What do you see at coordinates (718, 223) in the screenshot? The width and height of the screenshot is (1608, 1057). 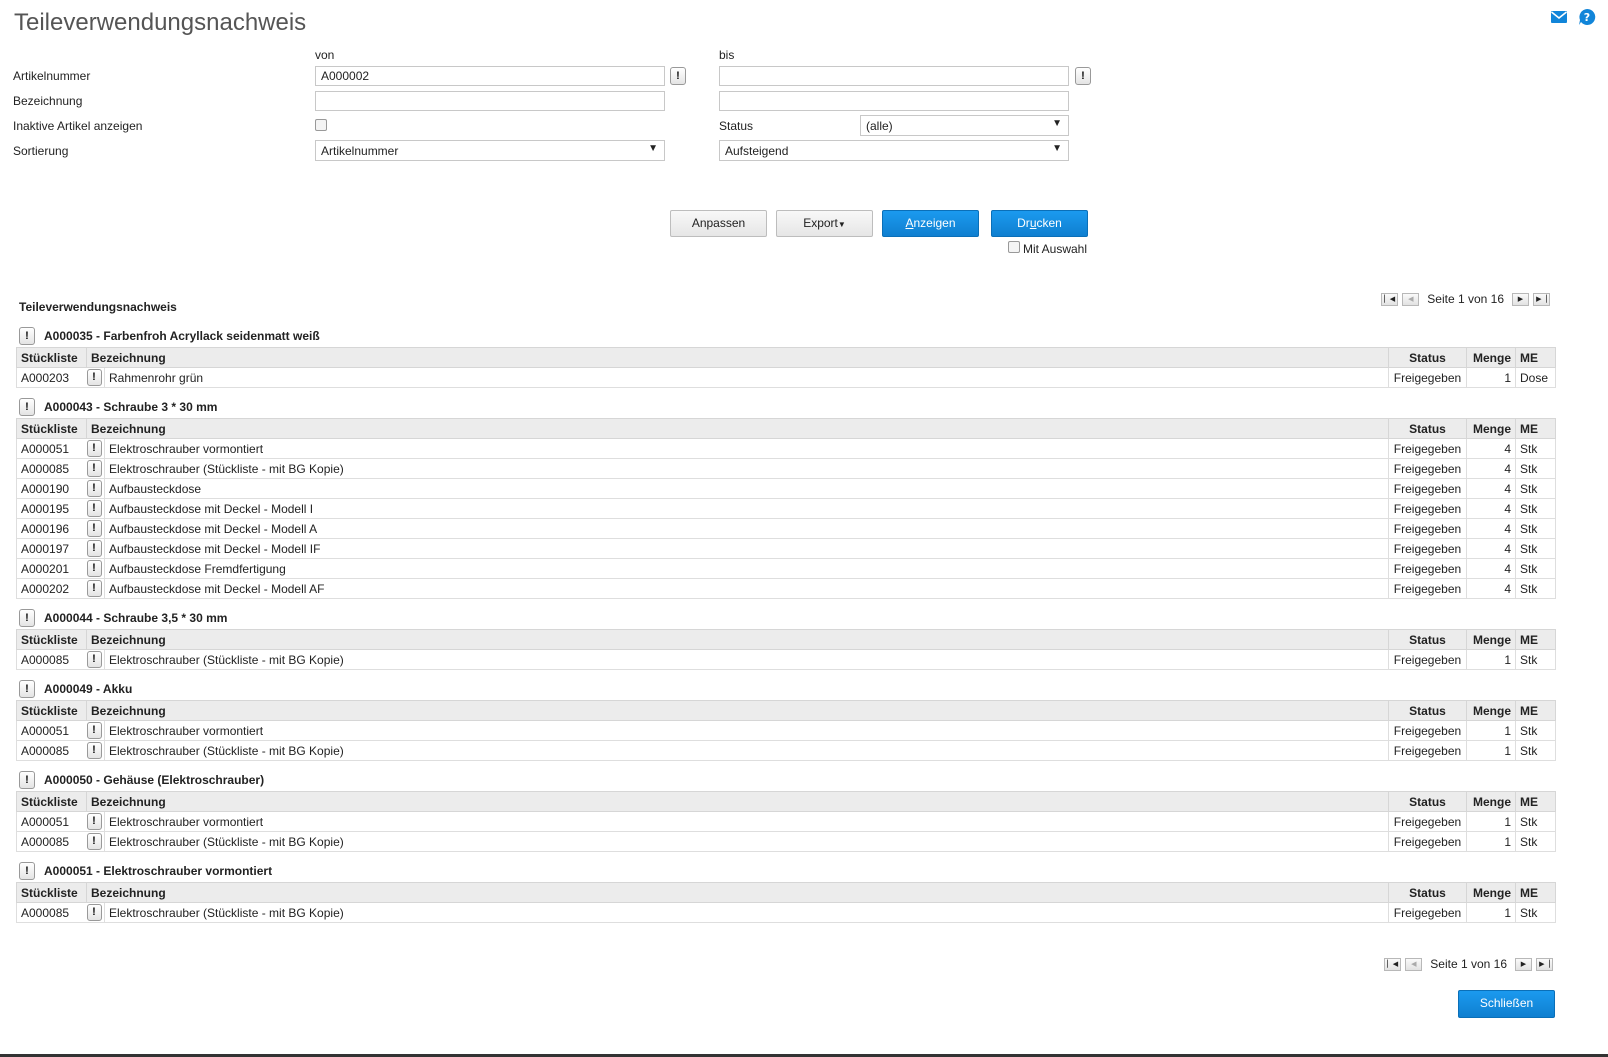 I see `adjust-button: Anpassen` at bounding box center [718, 223].